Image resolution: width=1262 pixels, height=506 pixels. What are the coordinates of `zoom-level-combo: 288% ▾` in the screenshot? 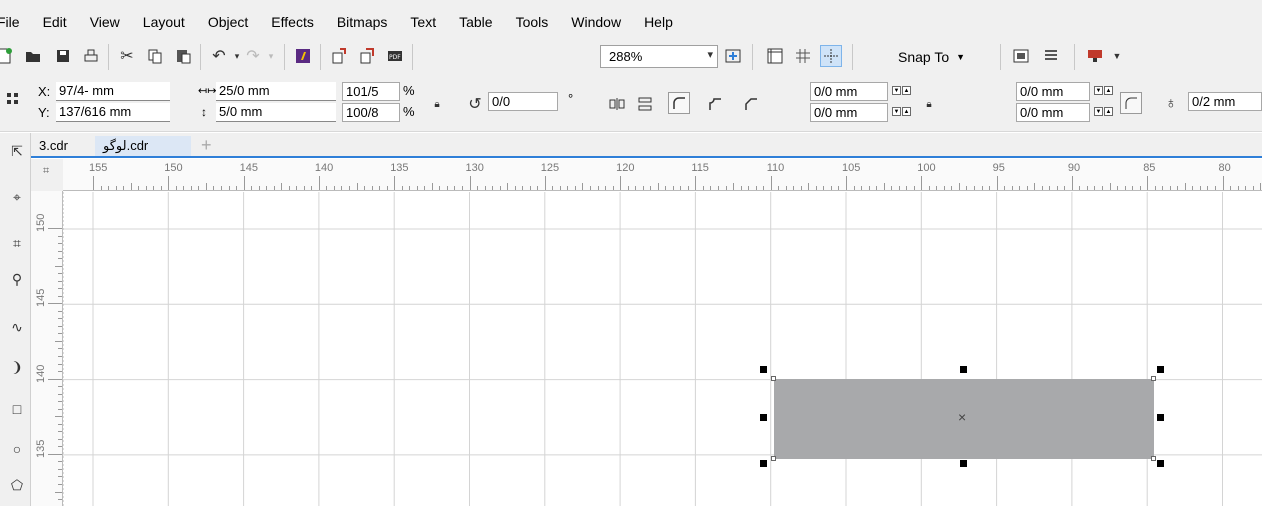 It's located at (659, 56).